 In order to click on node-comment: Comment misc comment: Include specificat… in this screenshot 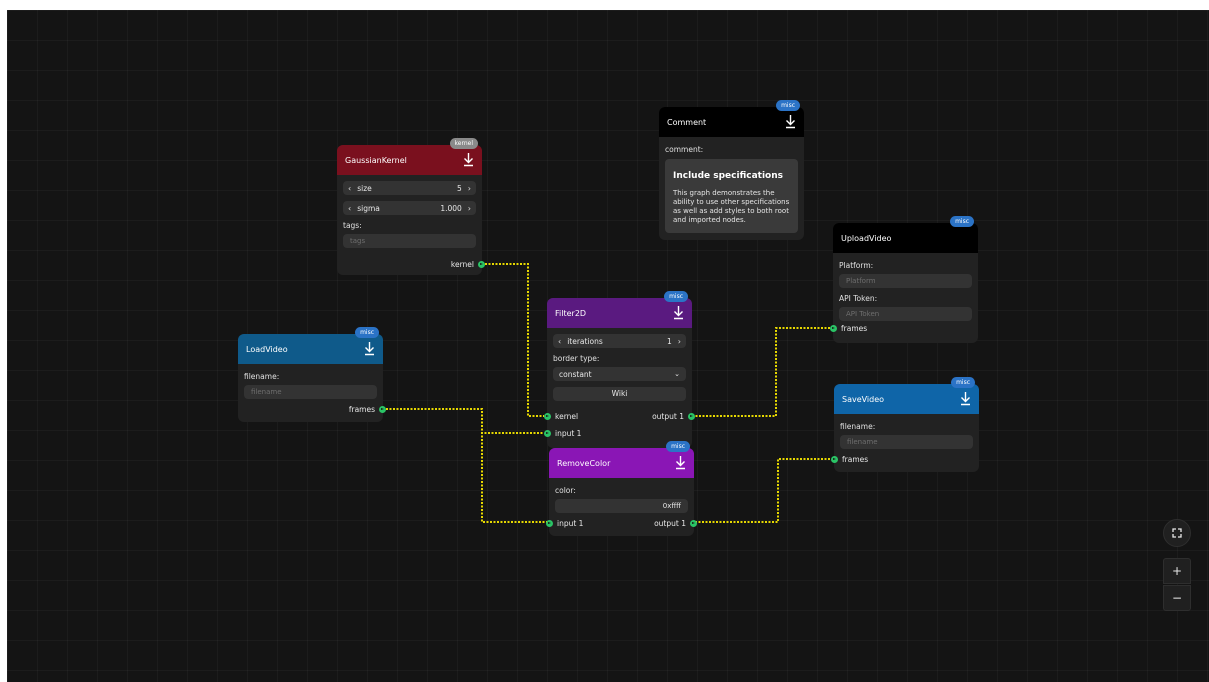, I will do `click(731, 170)`.